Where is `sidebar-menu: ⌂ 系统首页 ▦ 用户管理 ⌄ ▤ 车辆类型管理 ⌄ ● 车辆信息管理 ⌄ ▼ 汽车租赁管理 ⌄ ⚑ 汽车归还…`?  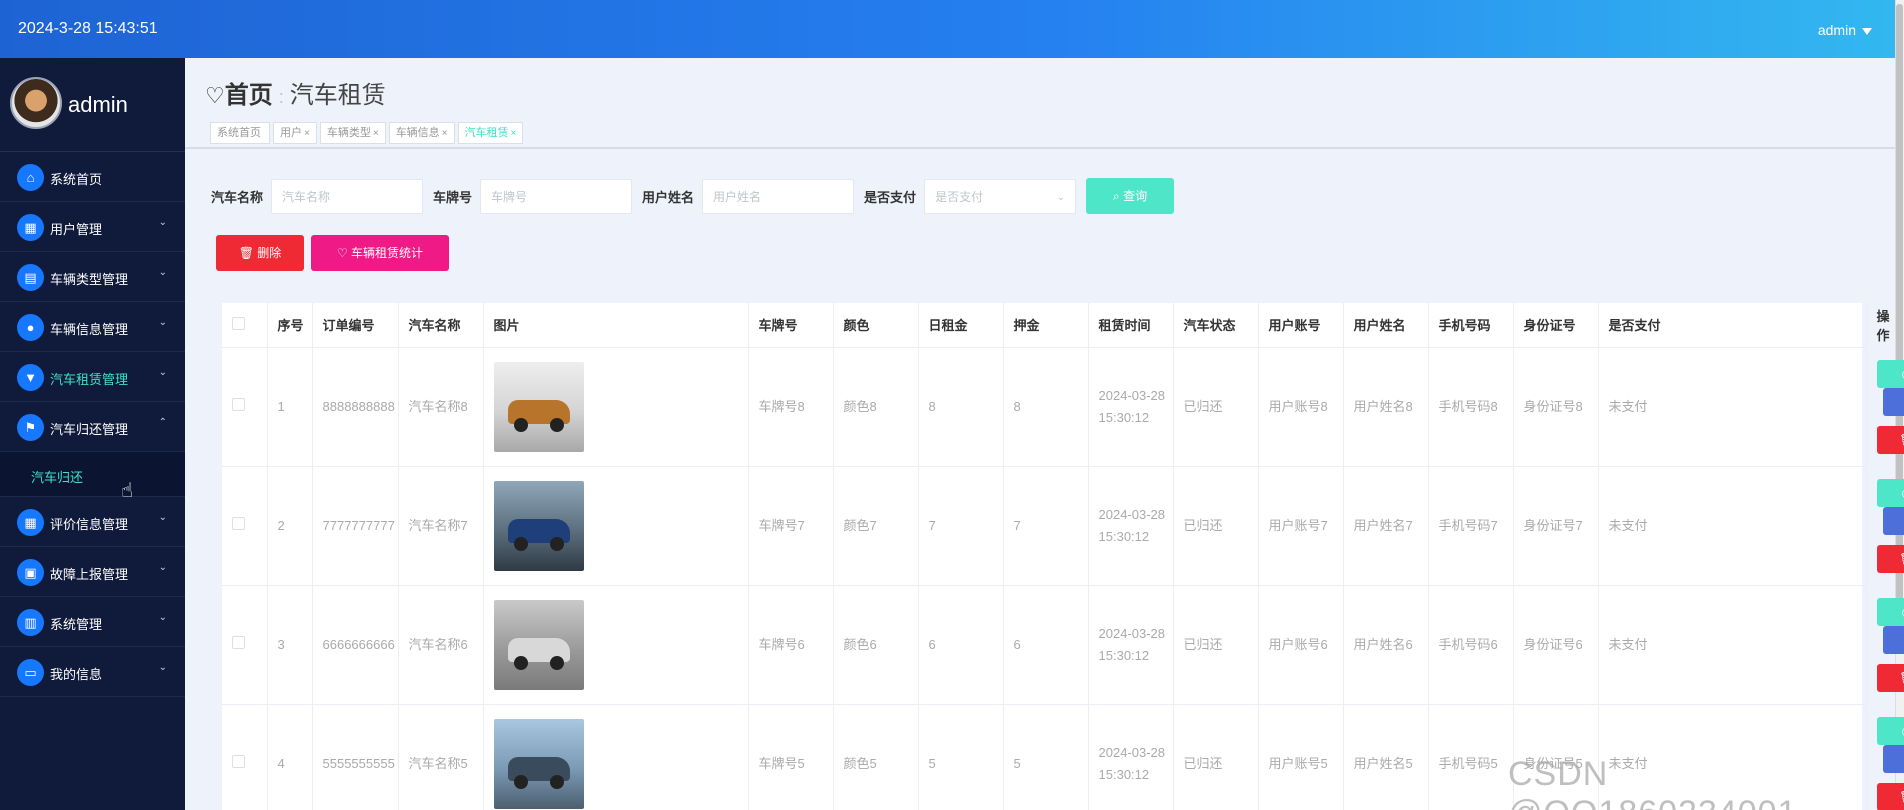
sidebar-menu: ⌂ 系统首页 ▦ 用户管理 ⌄ ▤ 车辆类型管理 ⌄ ● 车辆信息管理 ⌄ ▼ 汽车租赁管理 ⌄ ⚑ 汽车归还… is located at coordinates (92, 424).